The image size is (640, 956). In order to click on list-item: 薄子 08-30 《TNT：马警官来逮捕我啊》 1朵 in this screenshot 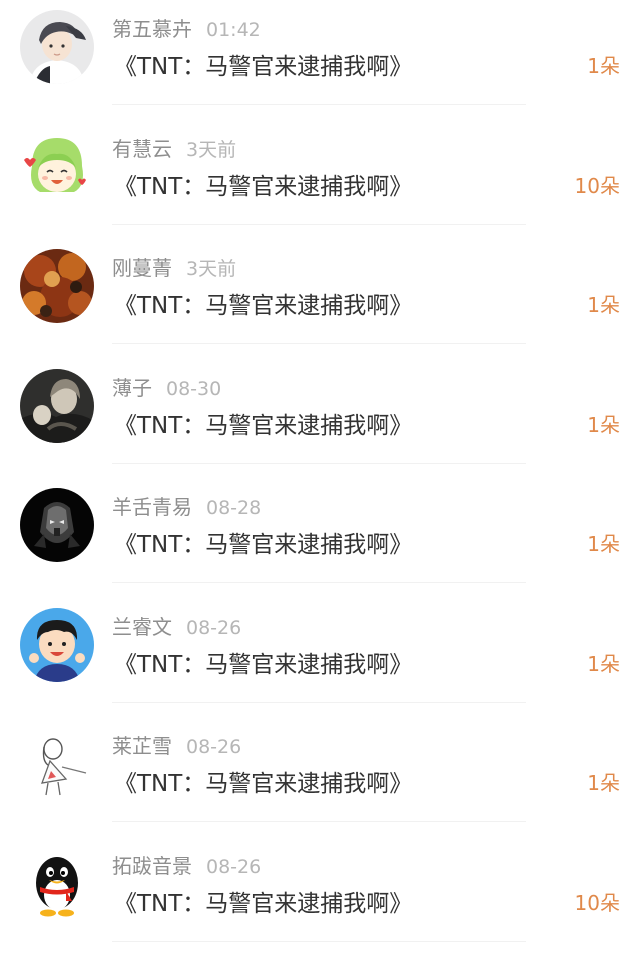, I will do `click(320, 419)`.